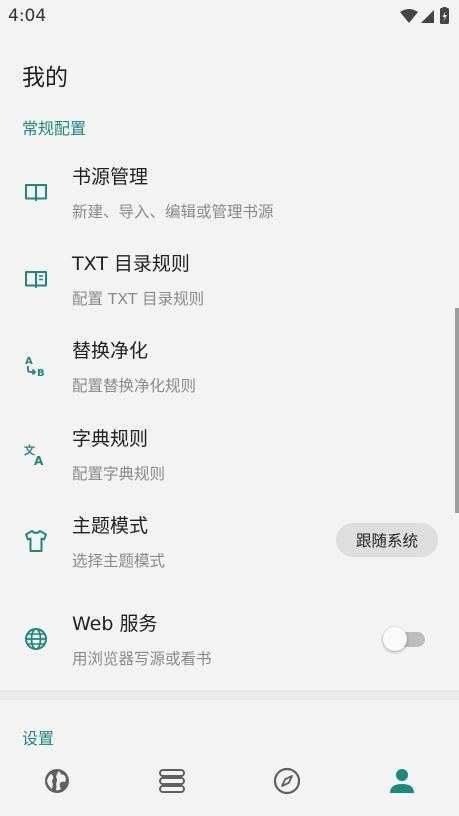 The height and width of the screenshot is (816, 459). What do you see at coordinates (36, 366) in the screenshot?
I see `find-replace-icon: A B` at bounding box center [36, 366].